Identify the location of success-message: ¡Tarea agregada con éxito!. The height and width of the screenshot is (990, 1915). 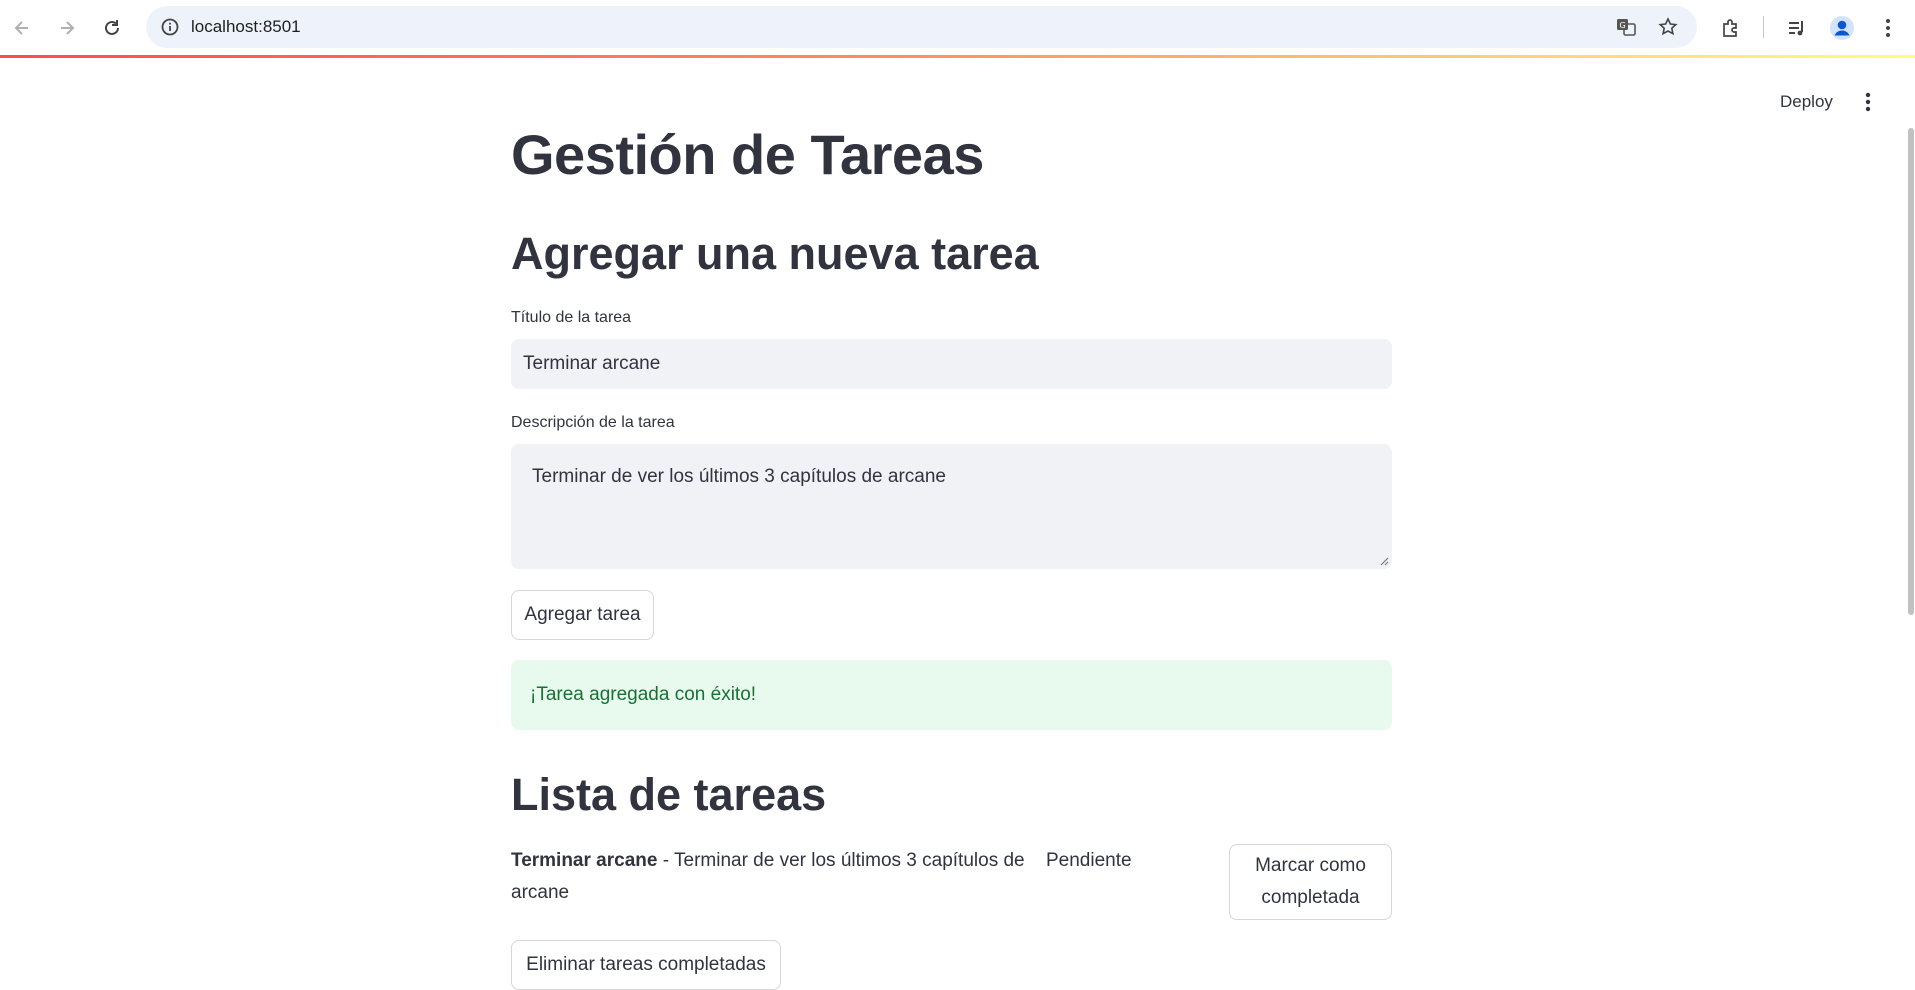
(643, 694).